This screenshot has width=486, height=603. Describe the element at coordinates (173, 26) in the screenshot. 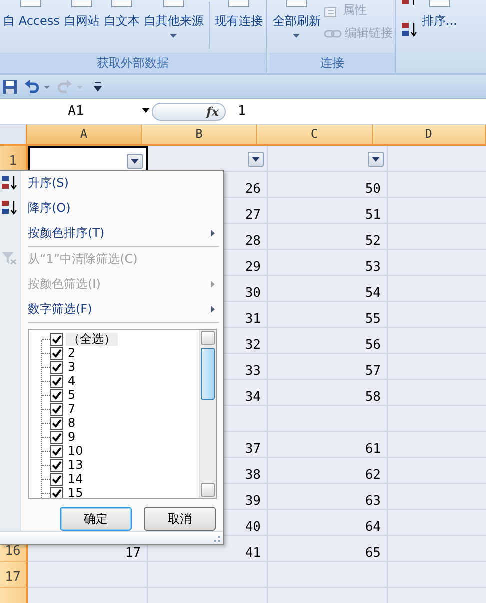

I see `ribbon-button: 自其他来源` at that location.